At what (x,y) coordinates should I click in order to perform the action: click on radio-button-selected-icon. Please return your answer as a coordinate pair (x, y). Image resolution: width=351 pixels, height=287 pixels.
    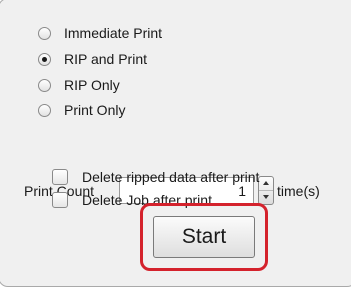
    Looking at the image, I should click on (44, 59).